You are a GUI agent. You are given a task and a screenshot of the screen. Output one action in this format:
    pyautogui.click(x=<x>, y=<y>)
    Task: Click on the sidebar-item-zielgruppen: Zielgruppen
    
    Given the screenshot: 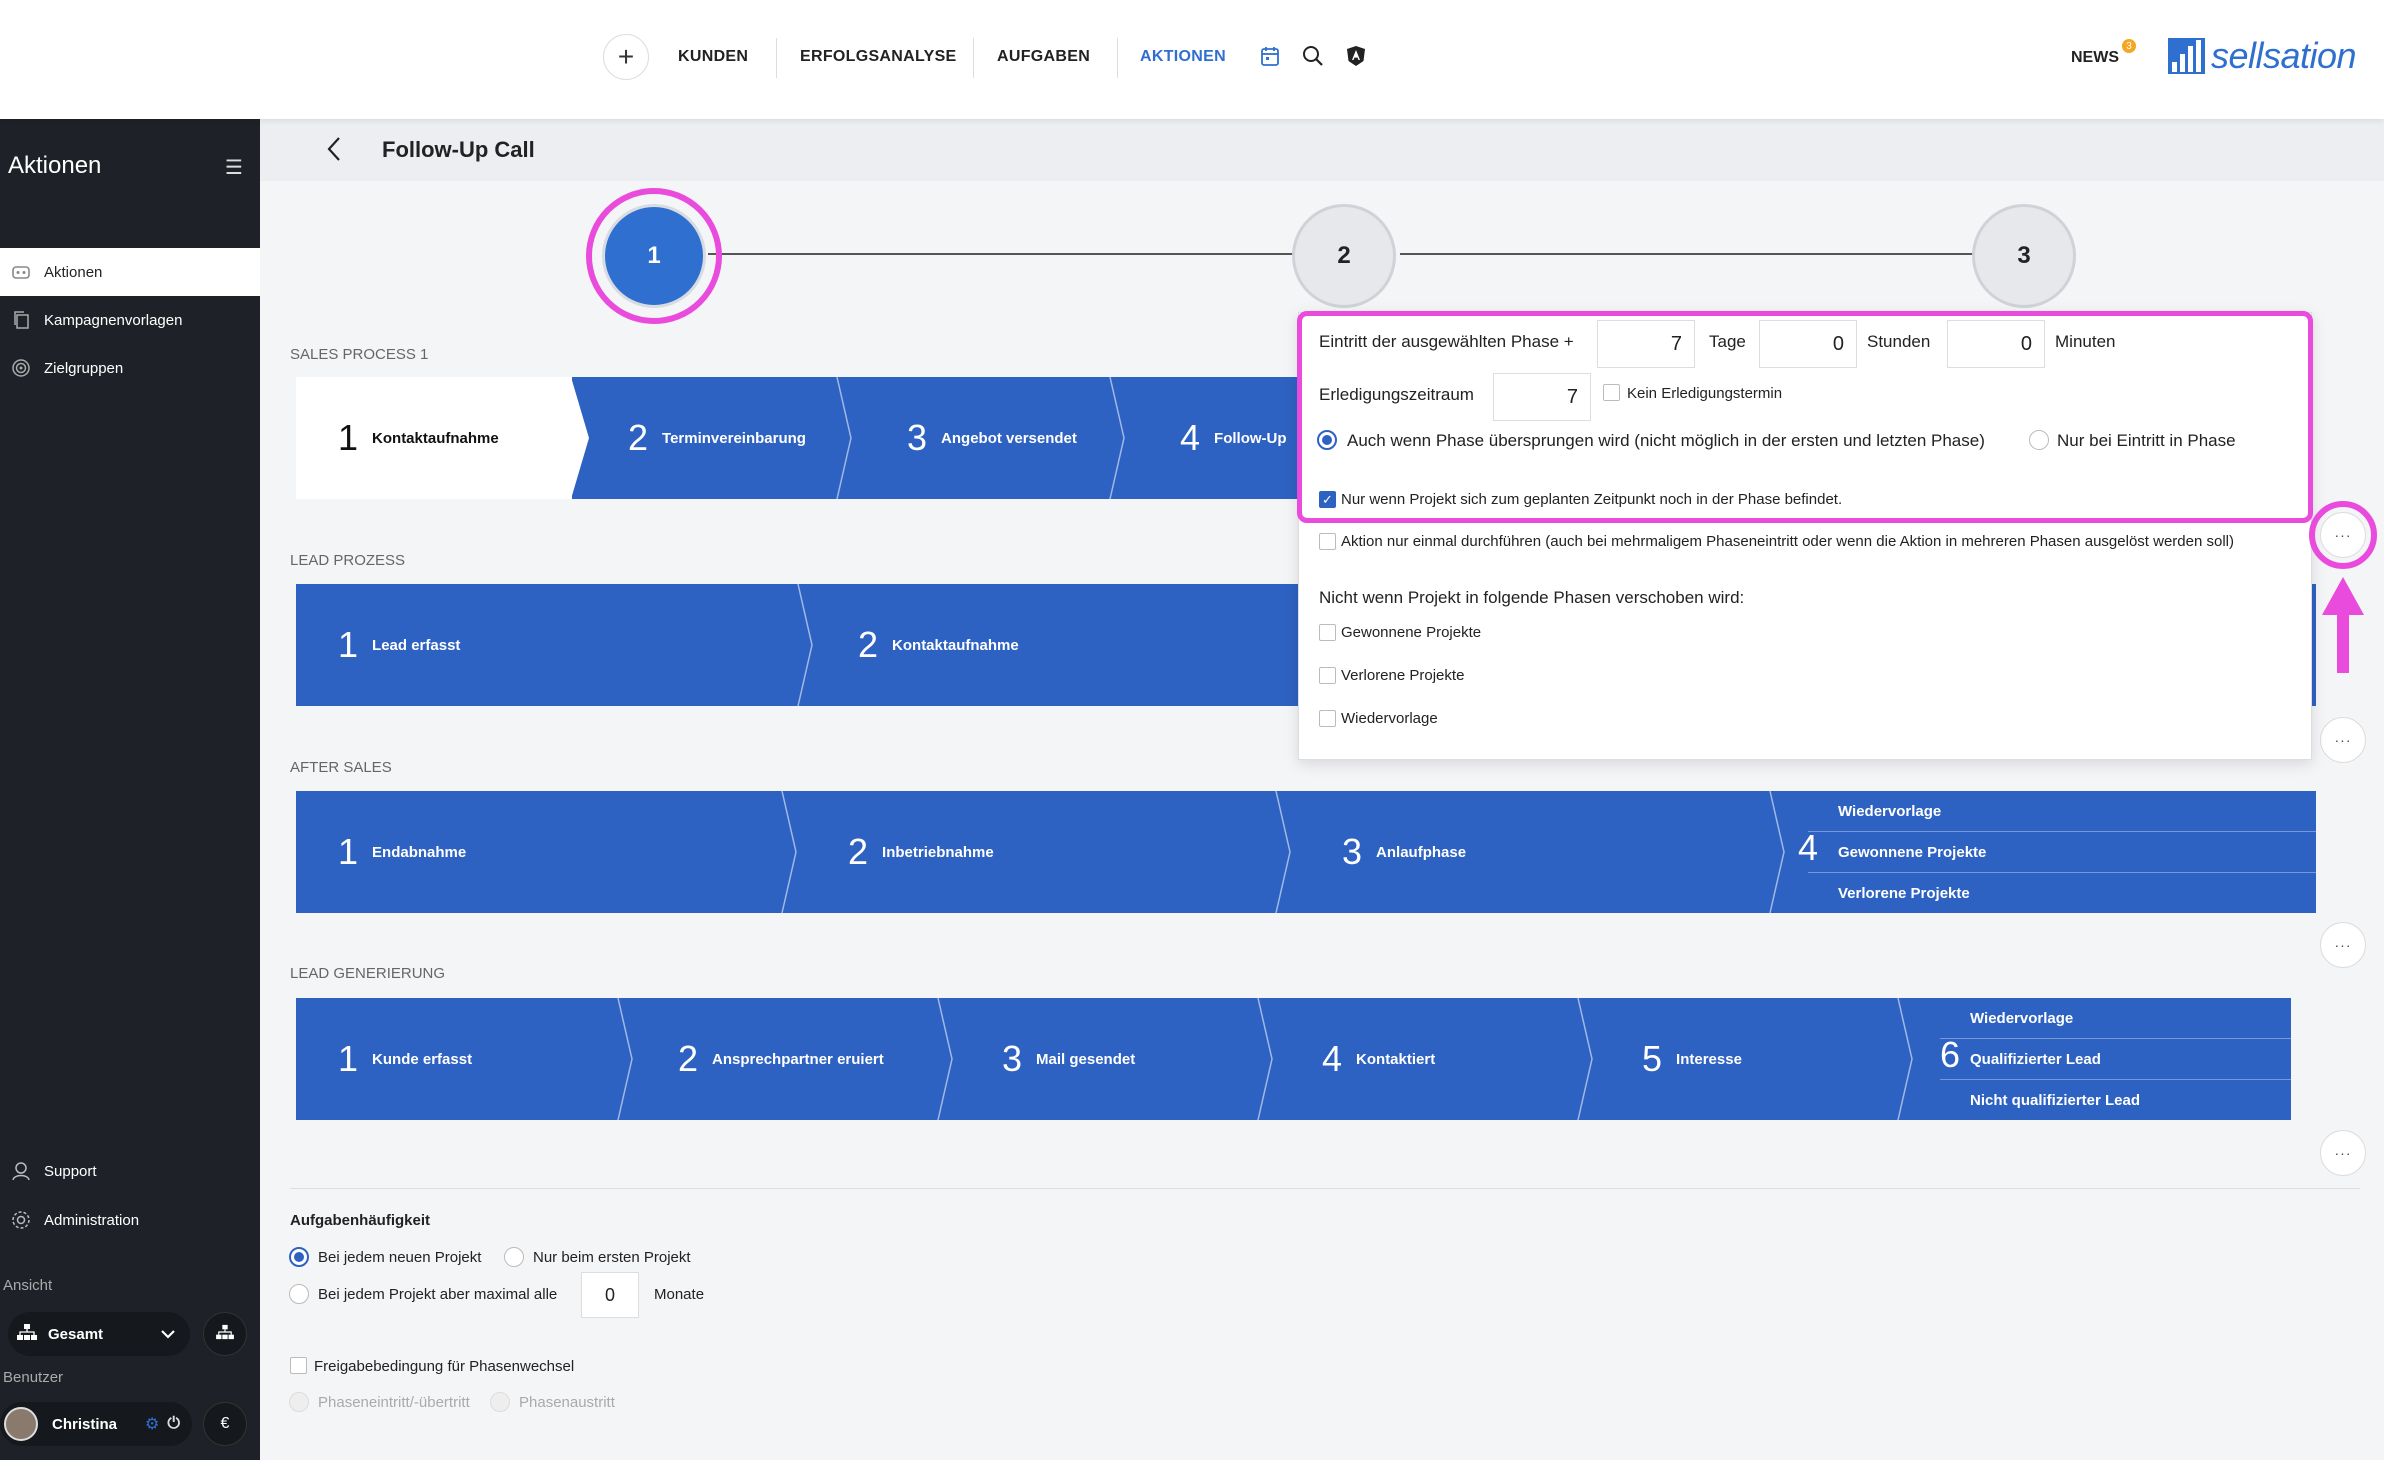 What is the action you would take?
    pyautogui.click(x=130, y=368)
    